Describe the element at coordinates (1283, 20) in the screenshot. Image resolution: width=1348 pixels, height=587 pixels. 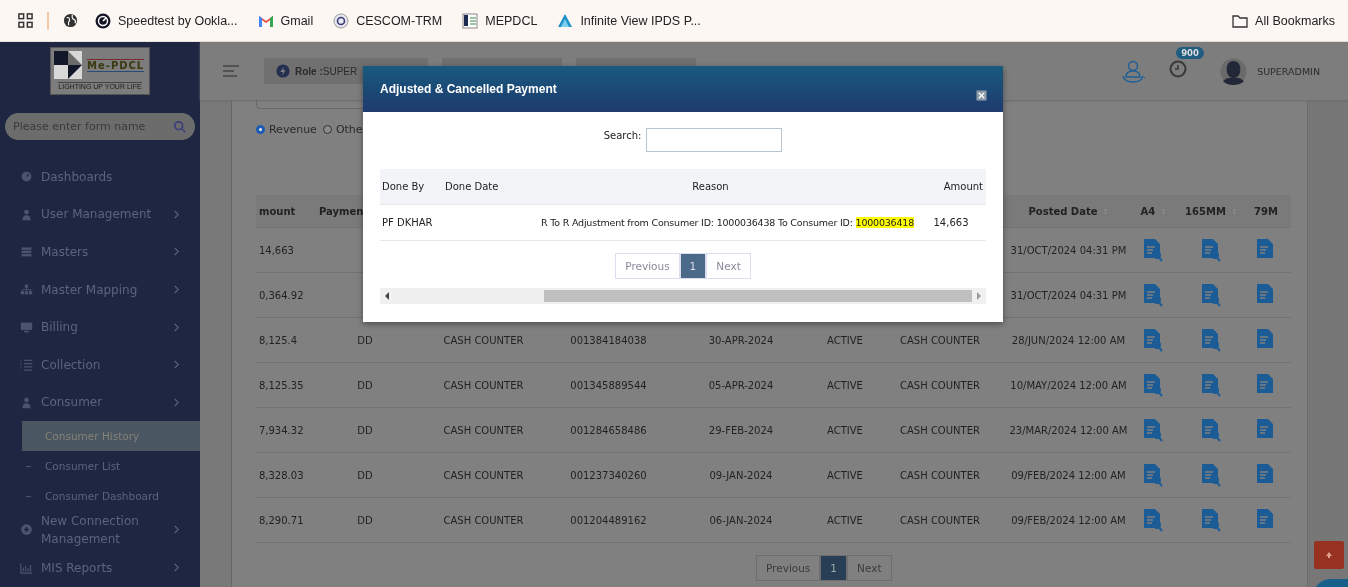
I see `all-bookmarks-button: All Bookmarks` at that location.